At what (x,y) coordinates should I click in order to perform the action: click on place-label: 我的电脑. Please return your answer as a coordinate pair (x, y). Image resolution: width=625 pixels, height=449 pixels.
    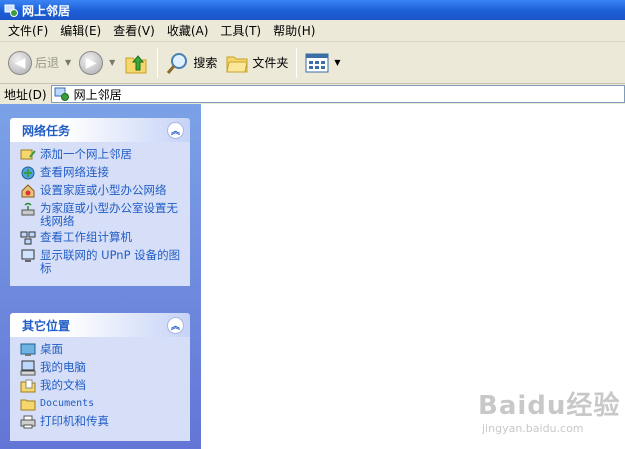
    Looking at the image, I should click on (63, 367).